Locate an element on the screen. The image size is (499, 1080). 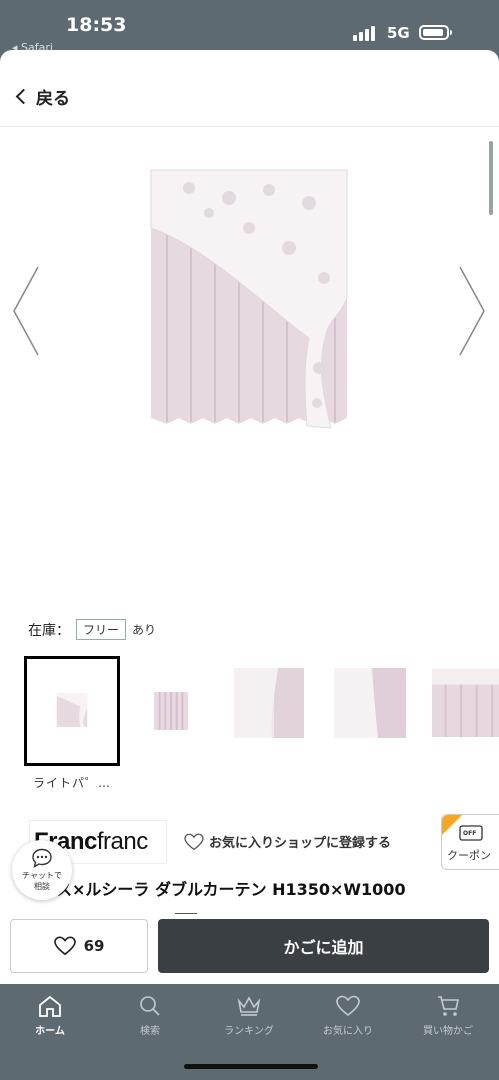
thumbnail-selected is located at coordinates (72, 711).